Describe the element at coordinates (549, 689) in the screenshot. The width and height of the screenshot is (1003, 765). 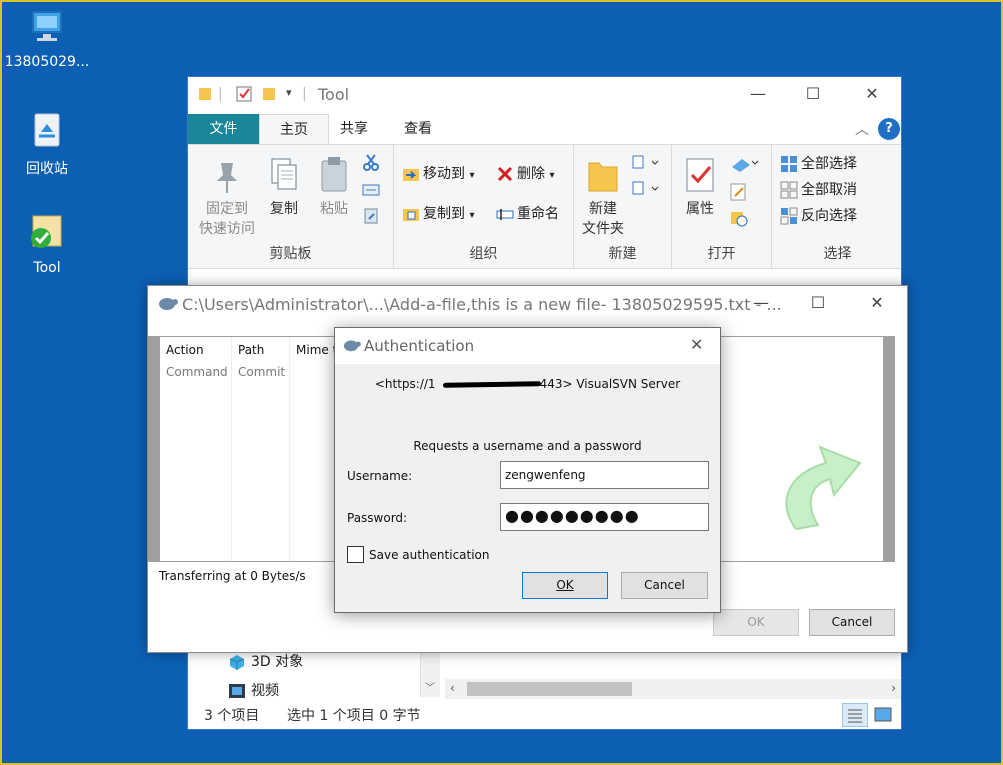
I see `scroll-thumb` at that location.